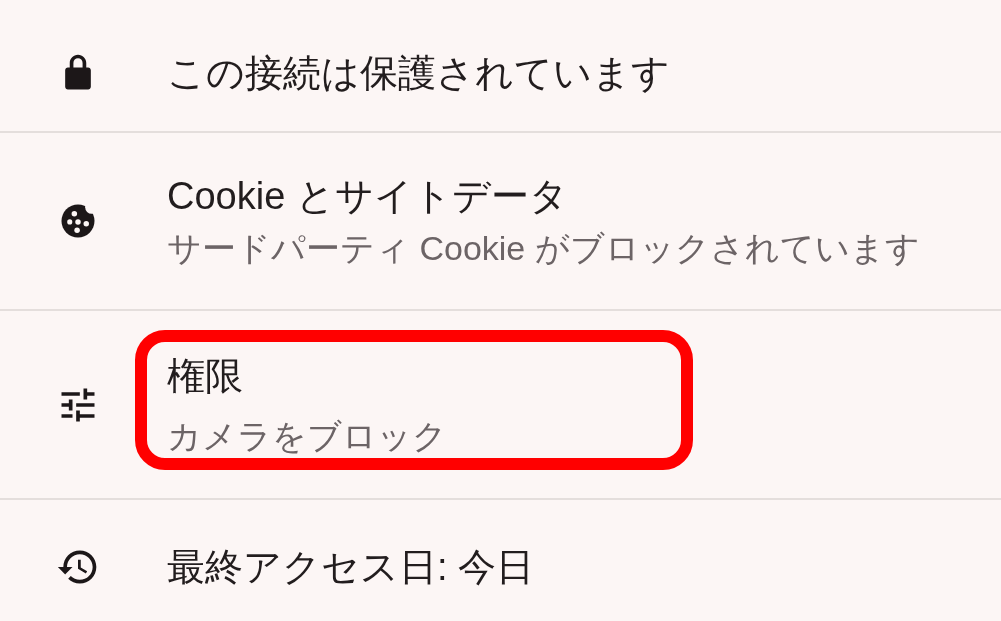 This screenshot has height=621, width=1001. I want to click on item-title: Cookie とサイトデータ, so click(368, 196).